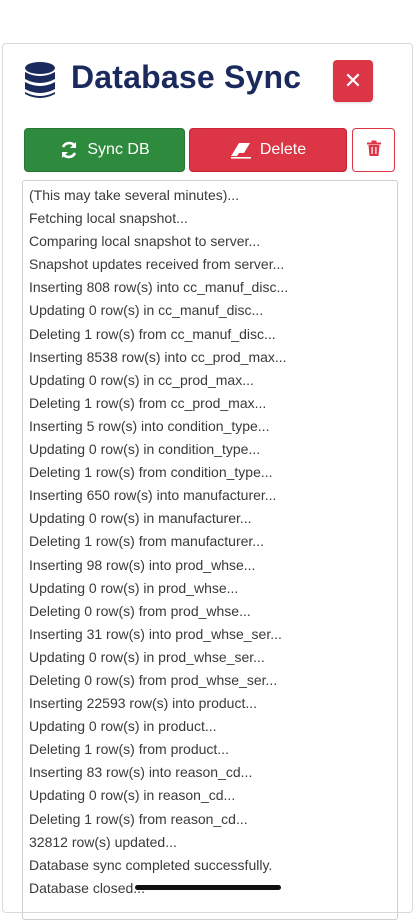 Image resolution: width=415 pixels, height=920 pixels. What do you see at coordinates (208, 887) in the screenshot?
I see `home-indicator` at bounding box center [208, 887].